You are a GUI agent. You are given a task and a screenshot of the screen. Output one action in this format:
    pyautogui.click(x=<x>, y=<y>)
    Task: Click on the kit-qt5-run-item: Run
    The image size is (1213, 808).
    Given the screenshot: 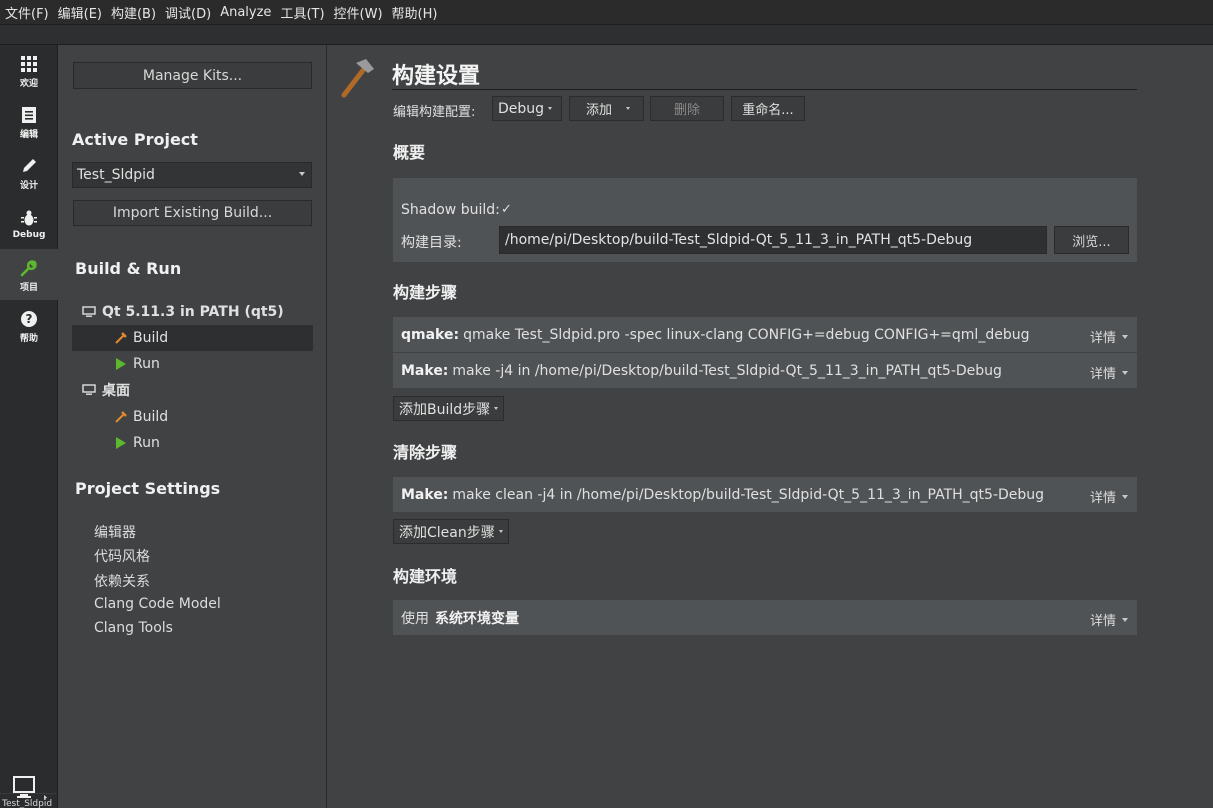 What is the action you would take?
    pyautogui.click(x=192, y=364)
    